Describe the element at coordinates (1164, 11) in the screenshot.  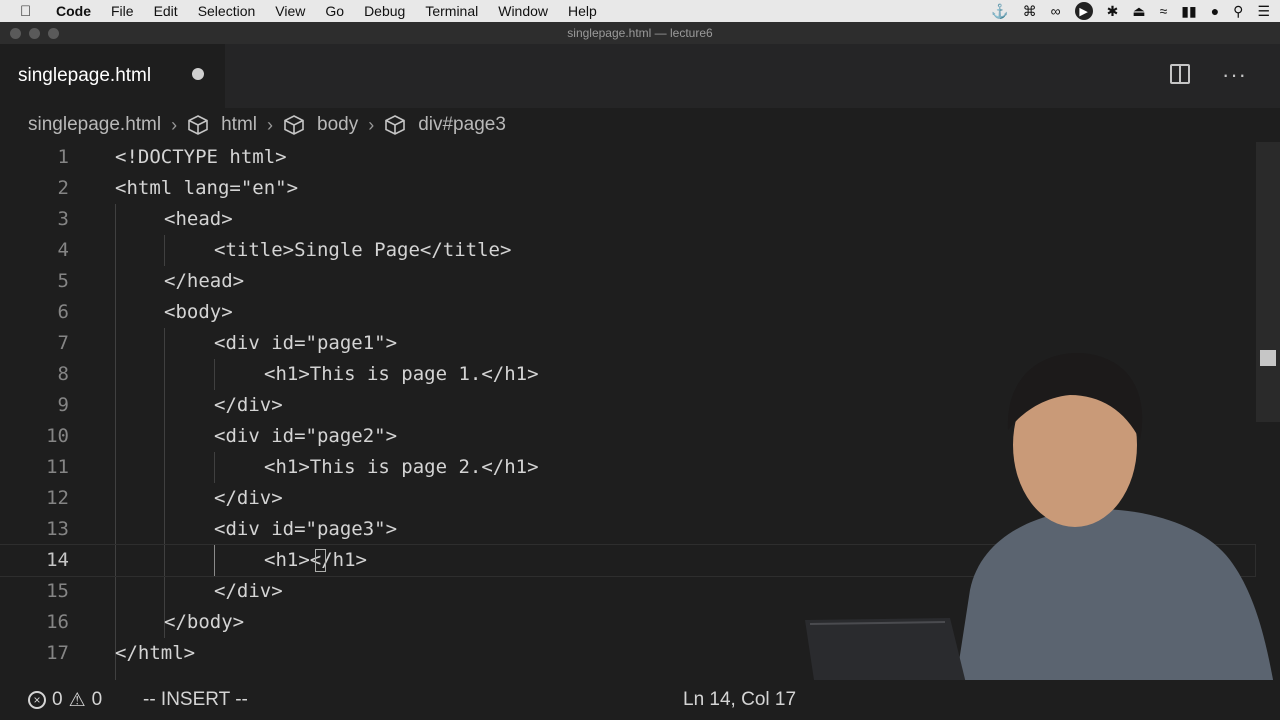
I see `wifi-icon: ≈` at that location.